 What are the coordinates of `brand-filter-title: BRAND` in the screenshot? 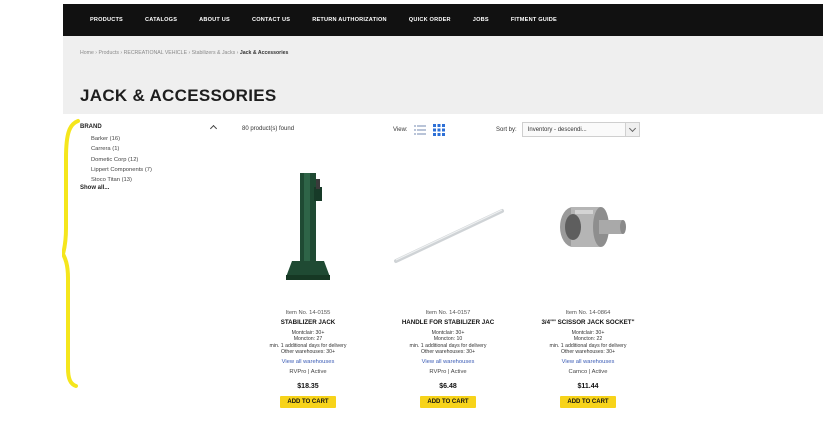 It's located at (91, 127).